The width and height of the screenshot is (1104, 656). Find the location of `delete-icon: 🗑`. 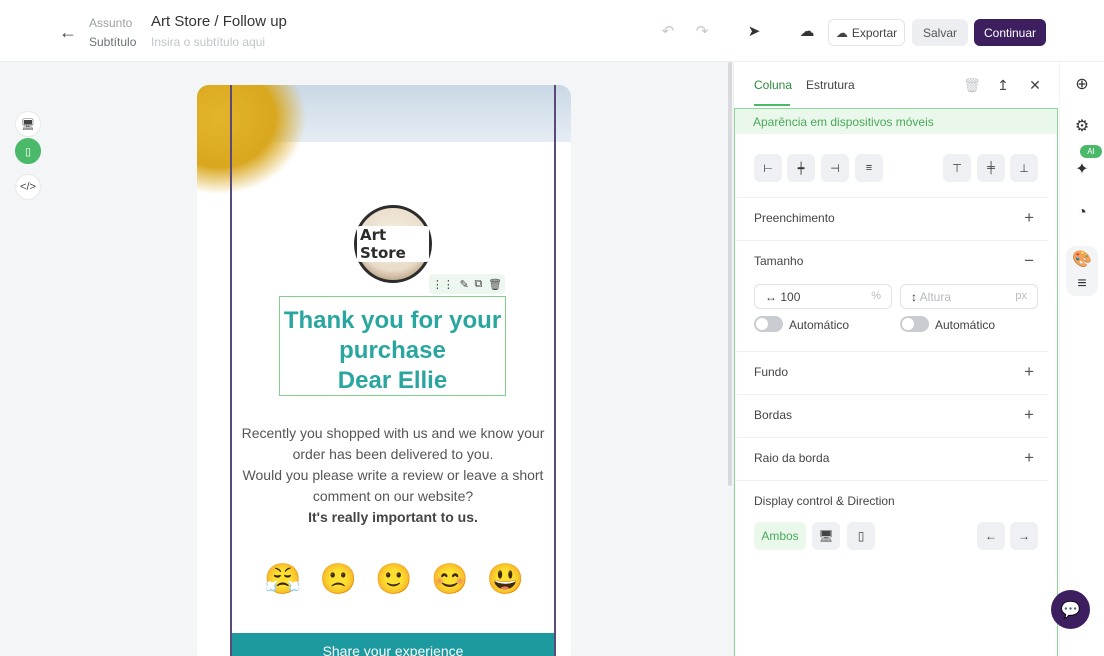

delete-icon: 🗑 is located at coordinates (495, 284).